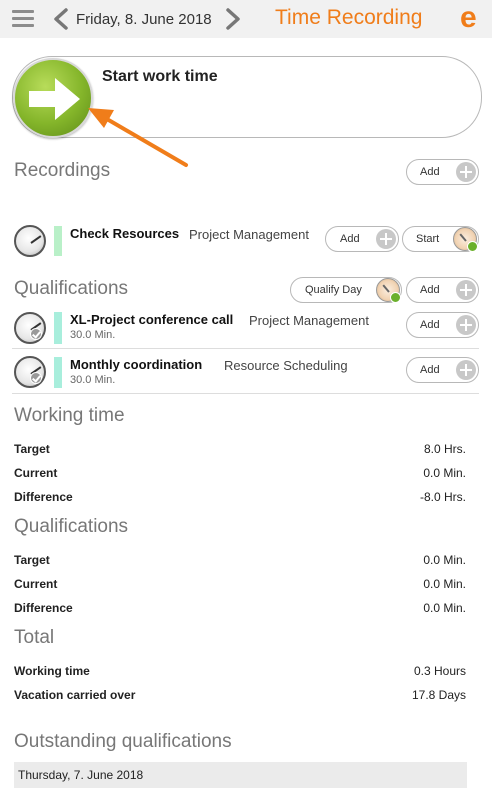 The width and height of the screenshot is (492, 807). Describe the element at coordinates (438, 695) in the screenshot. I see `vacation-carried-over-value: 17.8 Days` at that location.